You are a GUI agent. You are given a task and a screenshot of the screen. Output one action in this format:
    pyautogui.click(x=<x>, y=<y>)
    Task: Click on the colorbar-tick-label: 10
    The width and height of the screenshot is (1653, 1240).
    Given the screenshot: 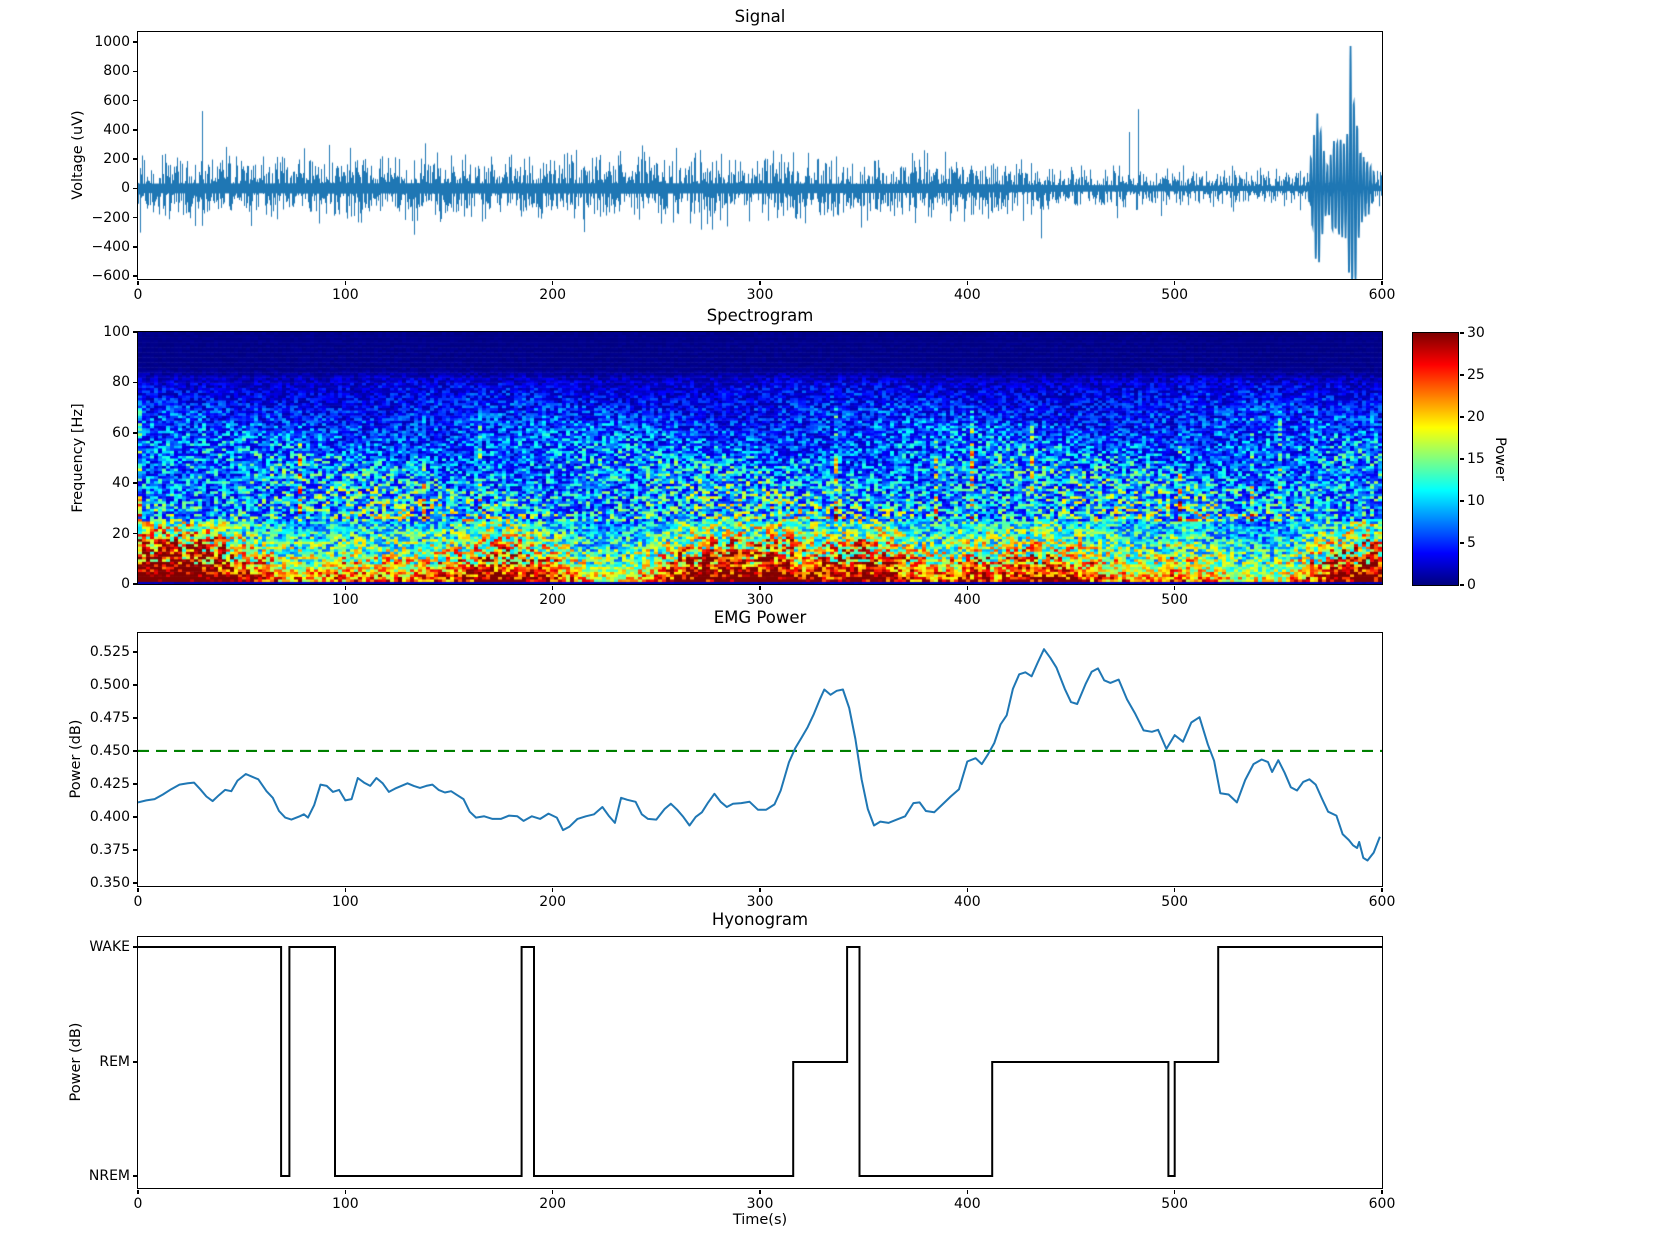 What is the action you would take?
    pyautogui.click(x=1476, y=501)
    